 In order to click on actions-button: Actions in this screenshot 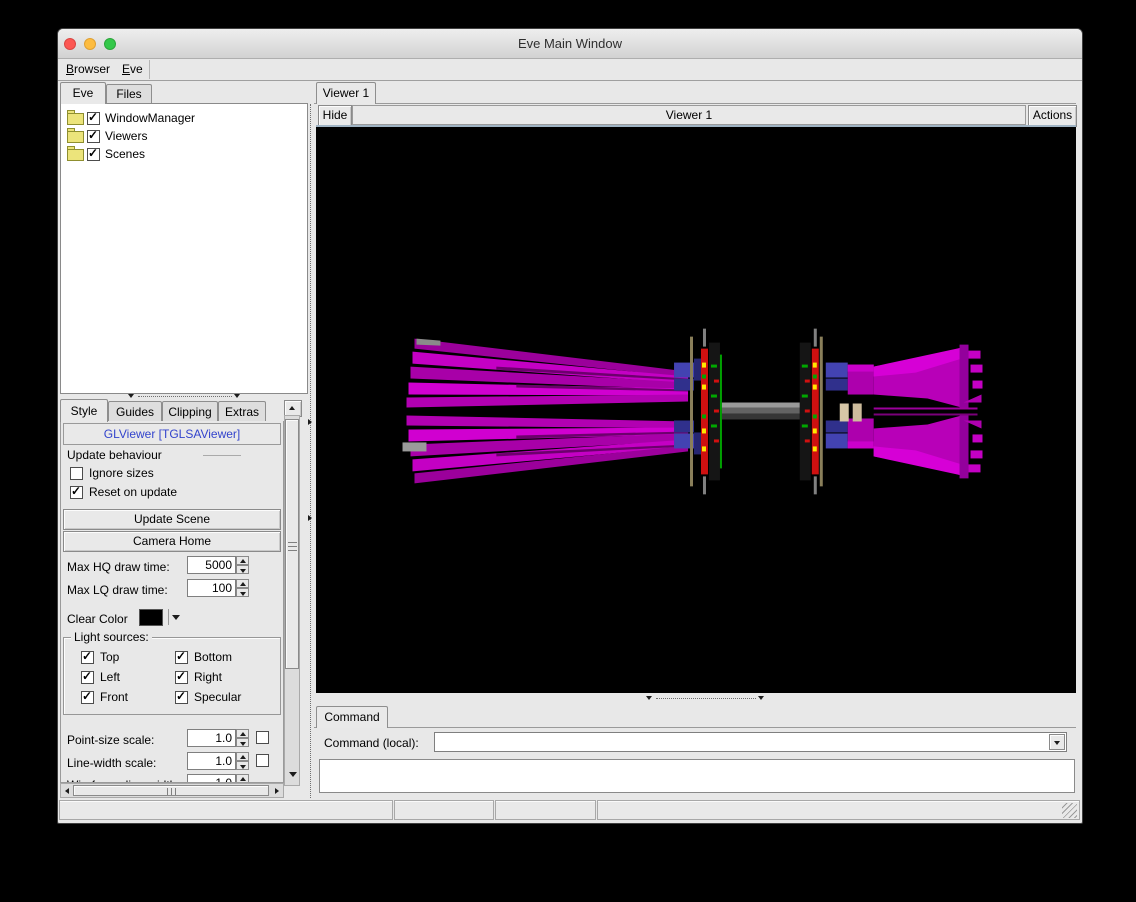, I will do `click(1052, 116)`.